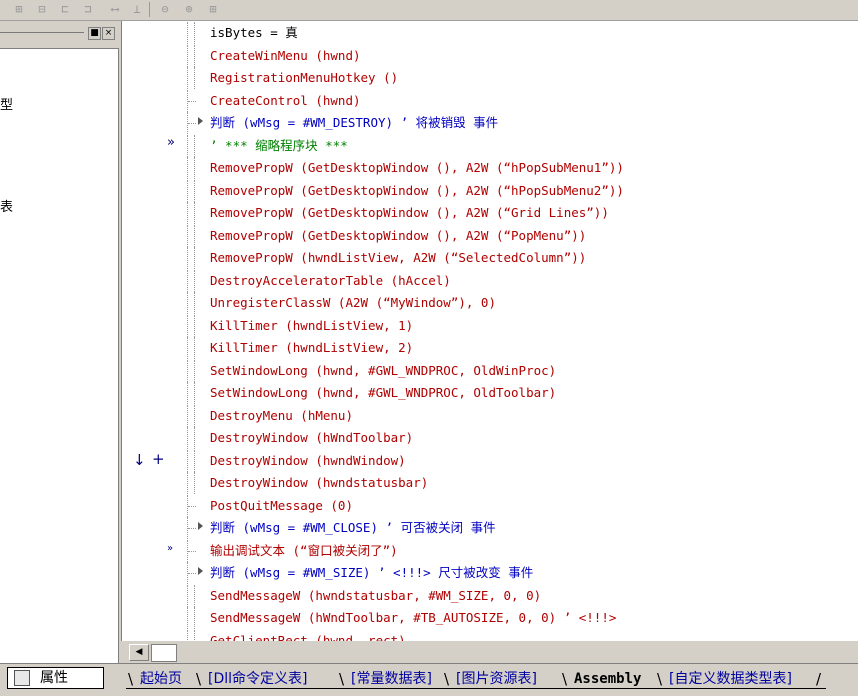  What do you see at coordinates (520, 145) in the screenshot?
I see `code-line: ’ *** 缩略程序块 ***` at bounding box center [520, 145].